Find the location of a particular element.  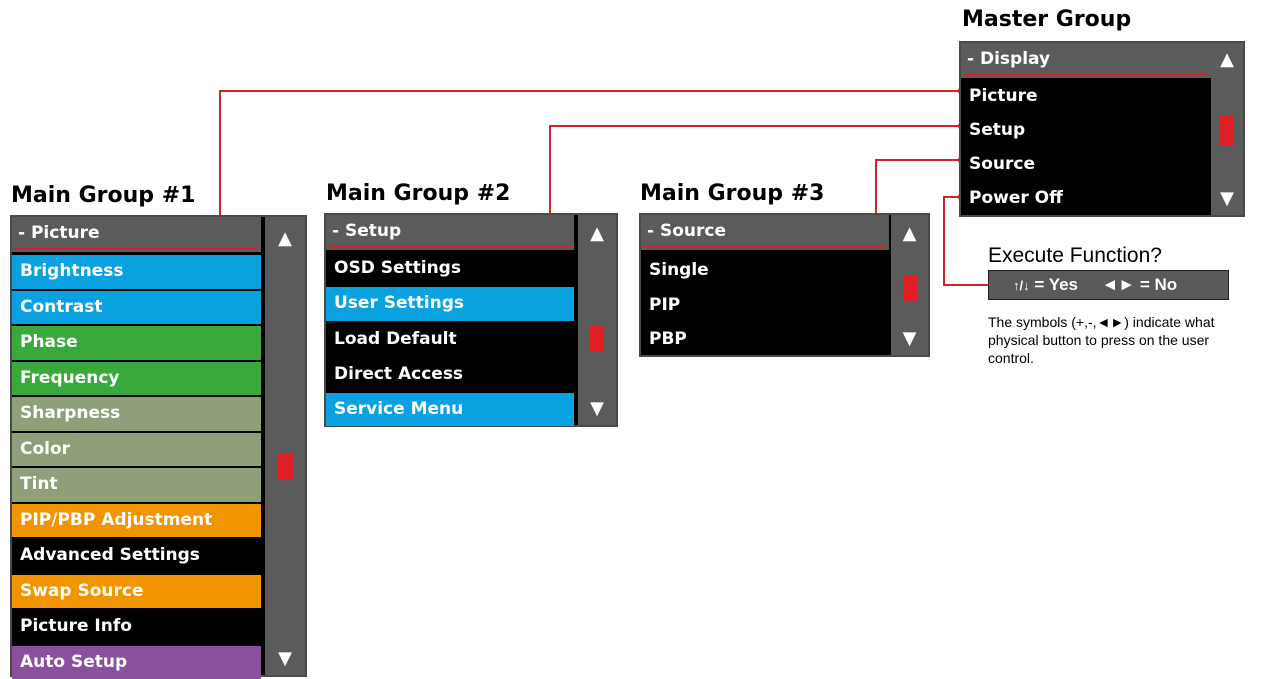

connector-picture is located at coordinates (591, 159).